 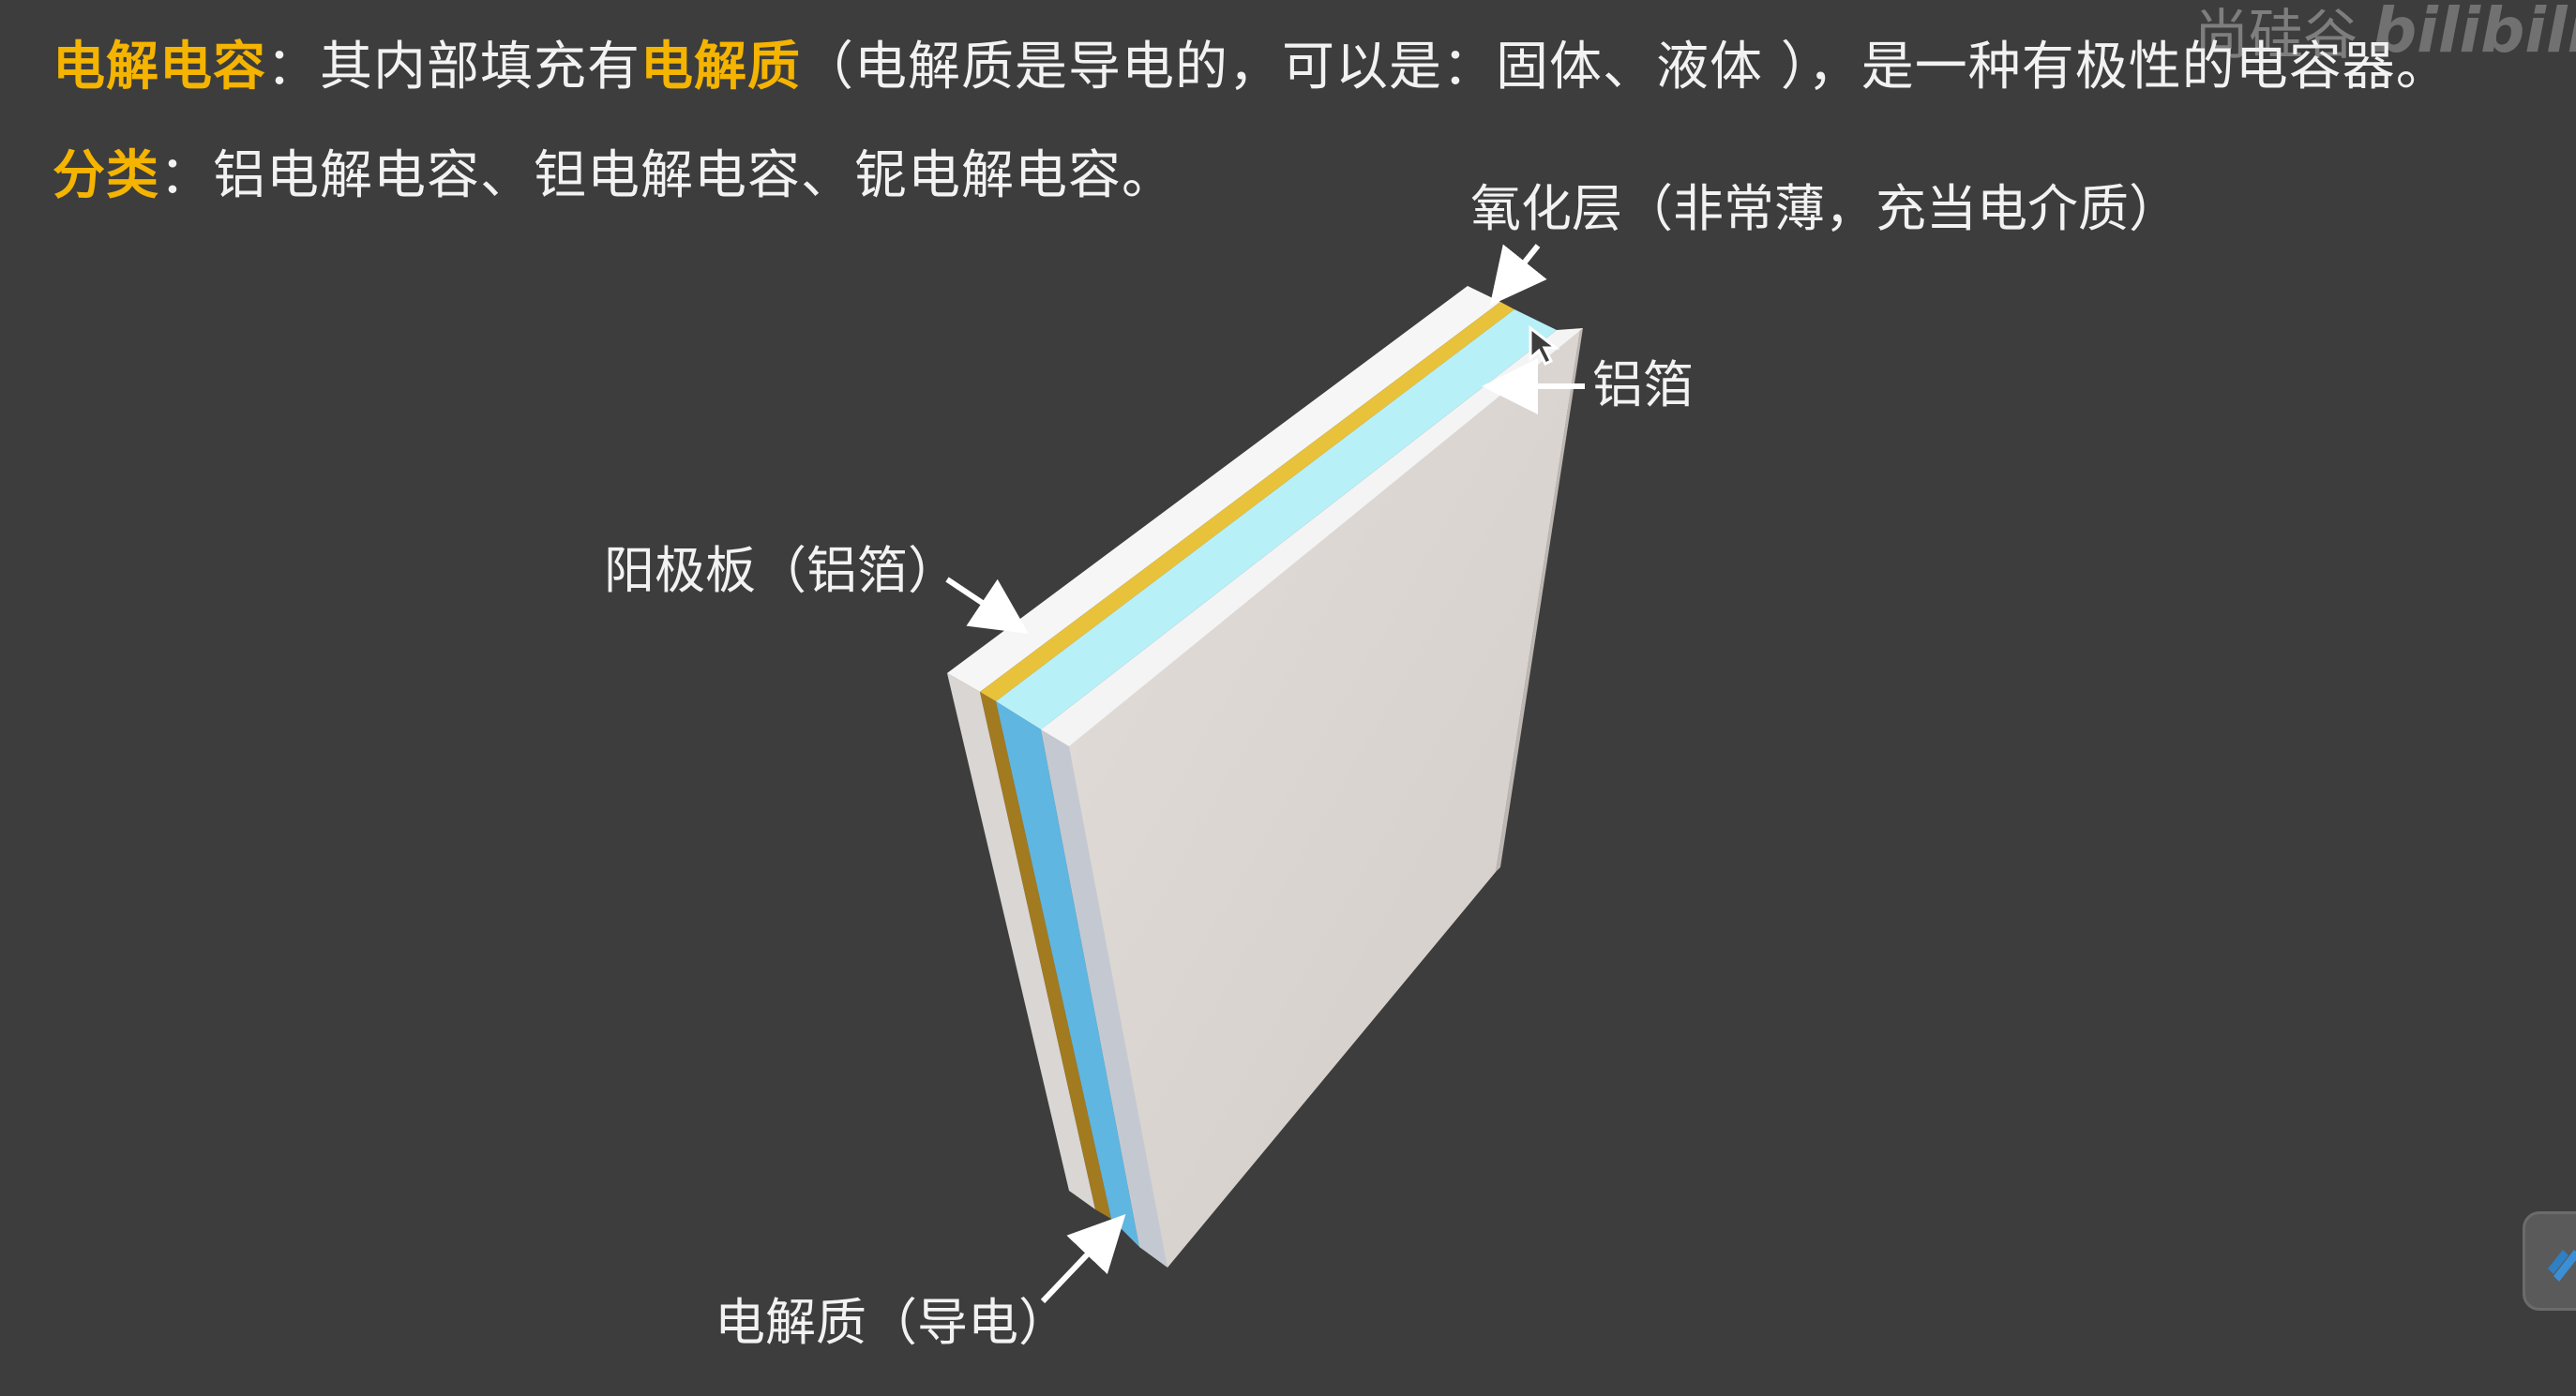 I want to click on pencil-icon, so click(x=2562, y=1266).